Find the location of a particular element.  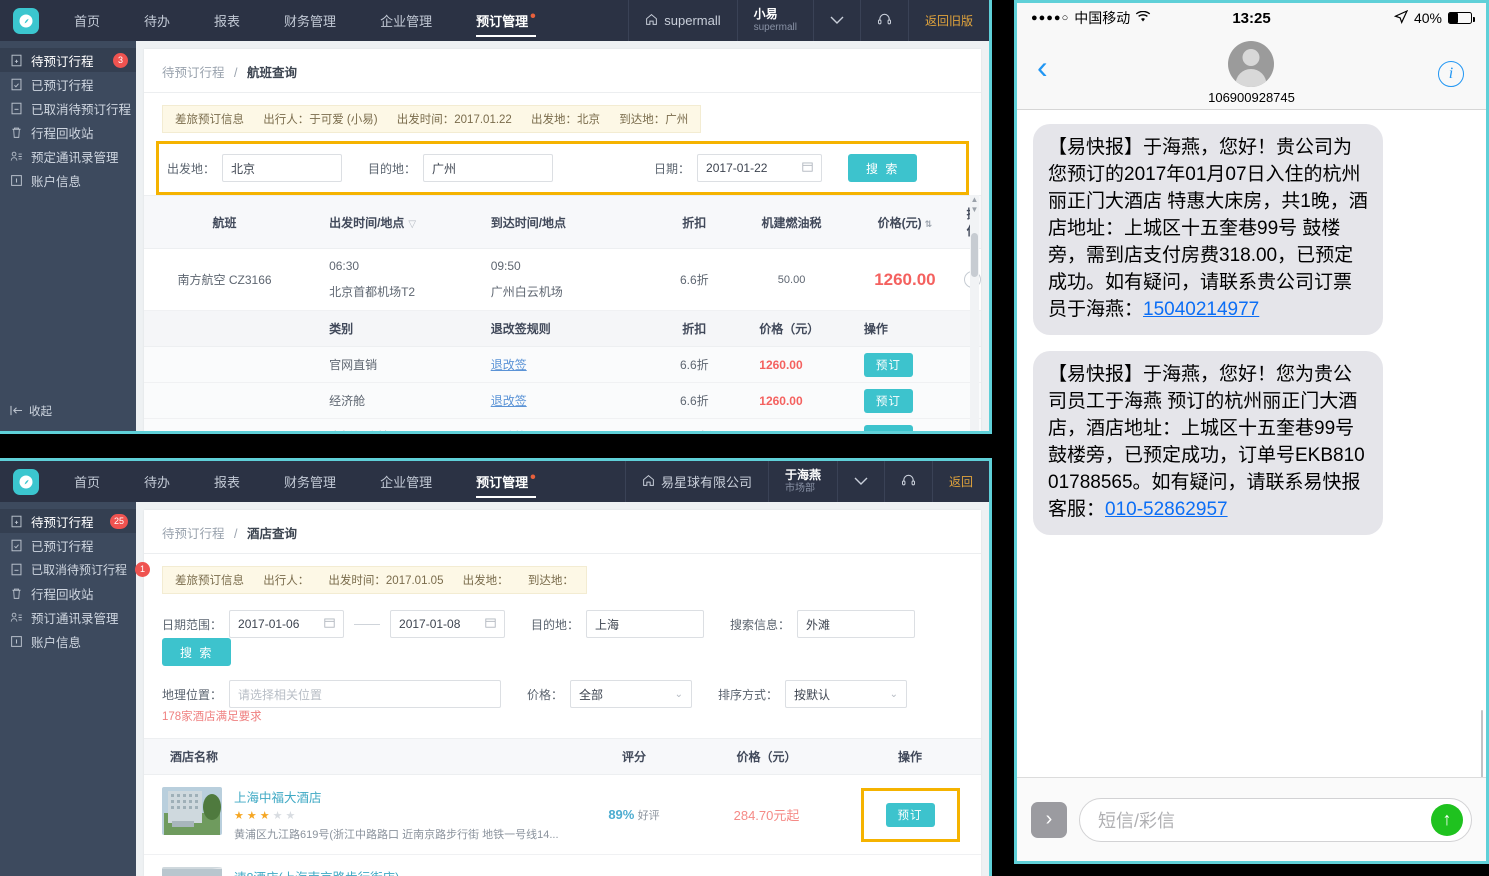

flight-price-cell: 1260.00 is located at coordinates (904, 279).